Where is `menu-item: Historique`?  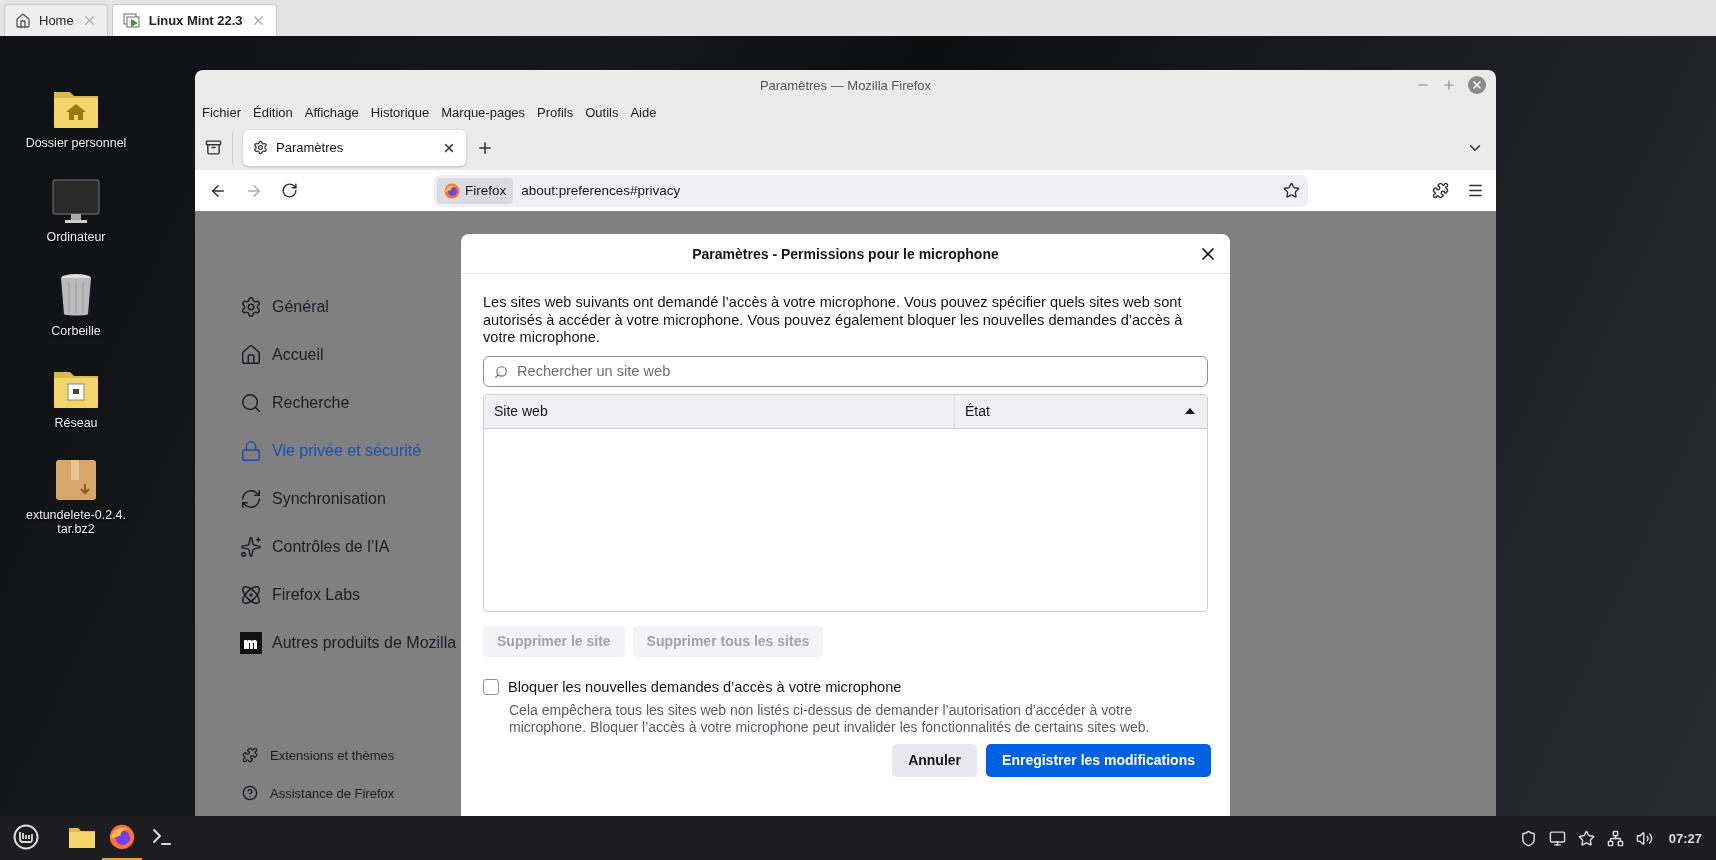
menu-item: Historique is located at coordinates (400, 112).